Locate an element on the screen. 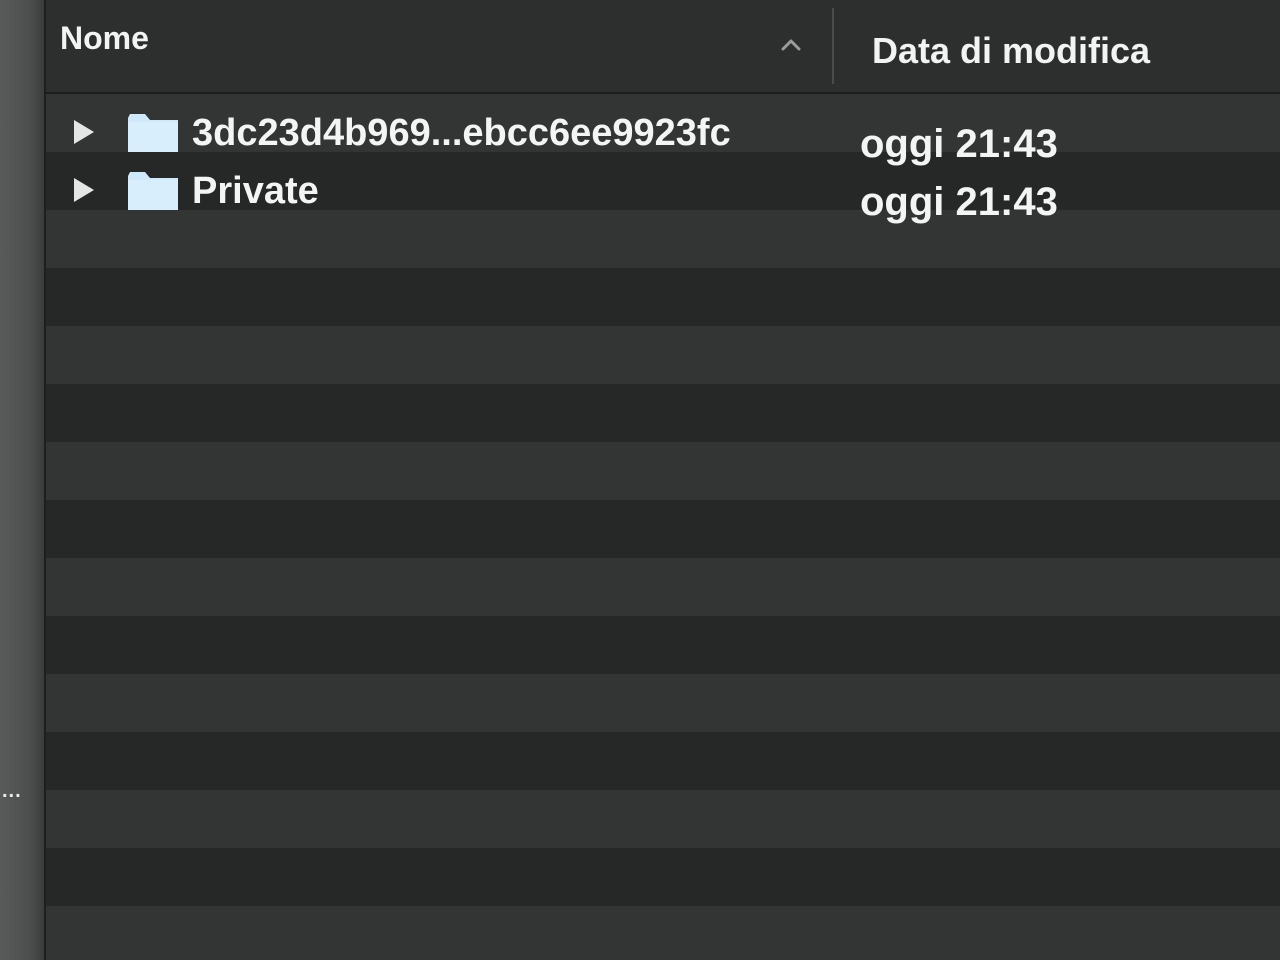 The height and width of the screenshot is (960, 1280). name-column-header: Nome is located at coordinates (439, 46).